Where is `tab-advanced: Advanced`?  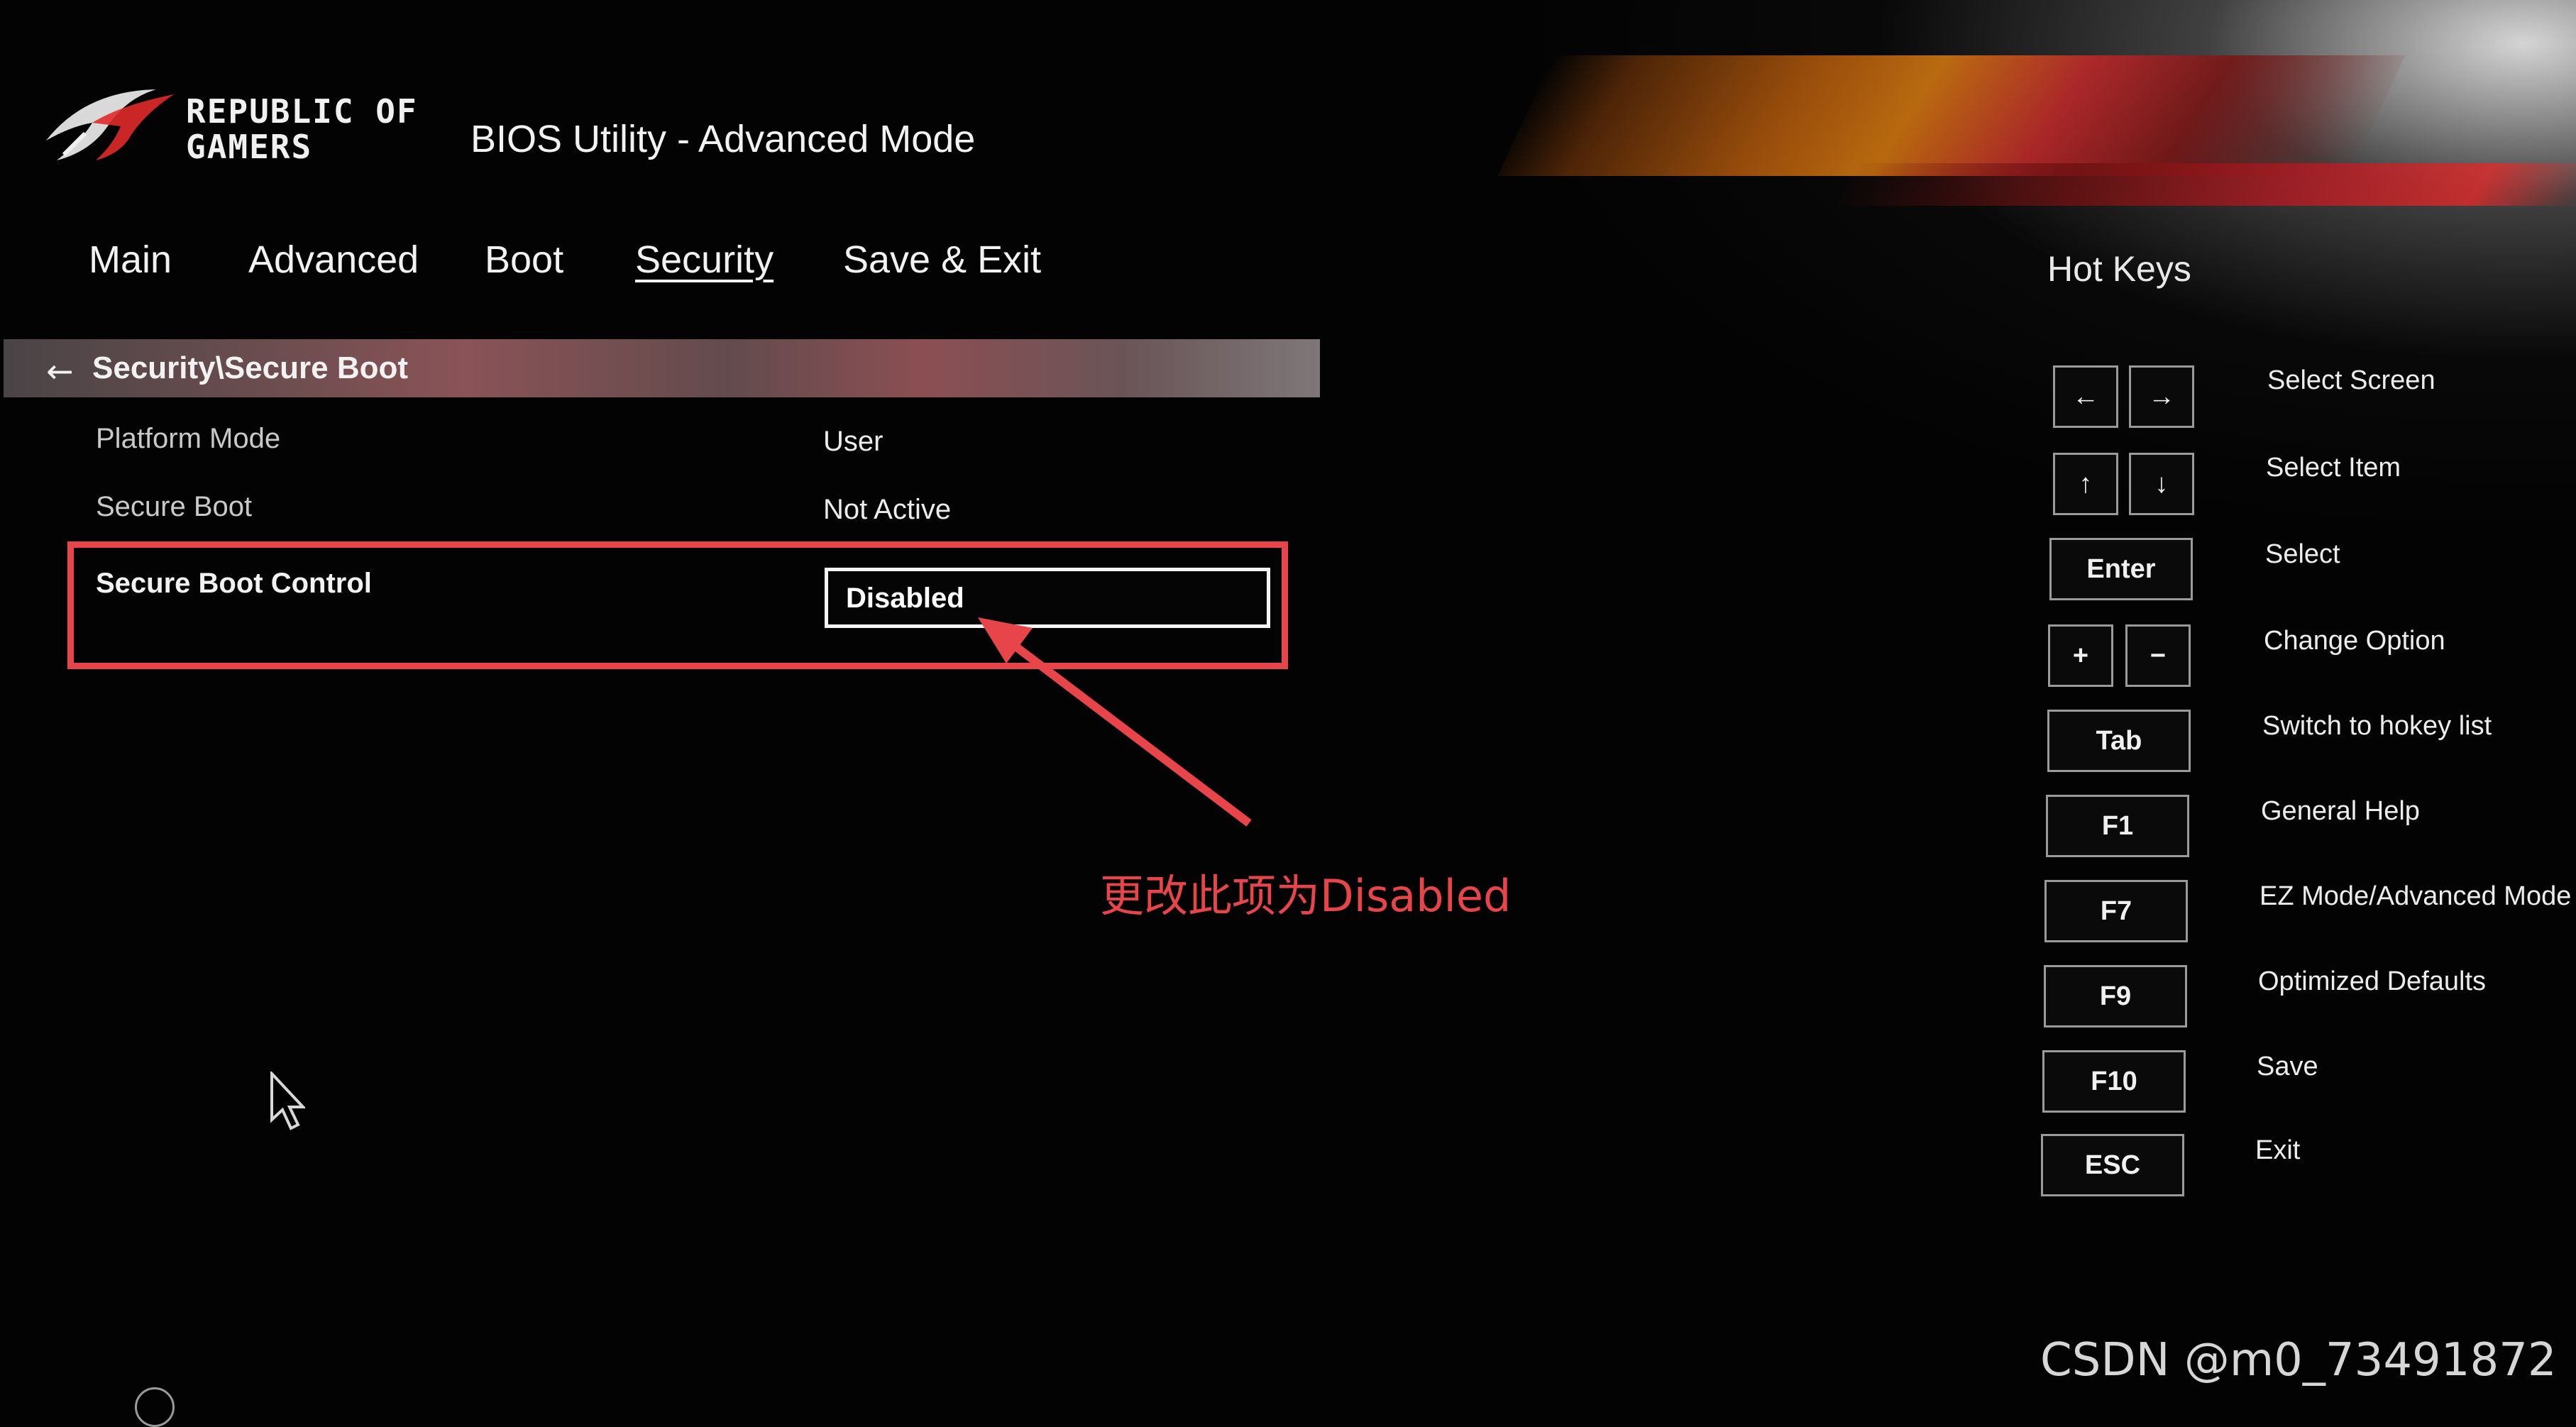 tab-advanced: Advanced is located at coordinates (333, 260).